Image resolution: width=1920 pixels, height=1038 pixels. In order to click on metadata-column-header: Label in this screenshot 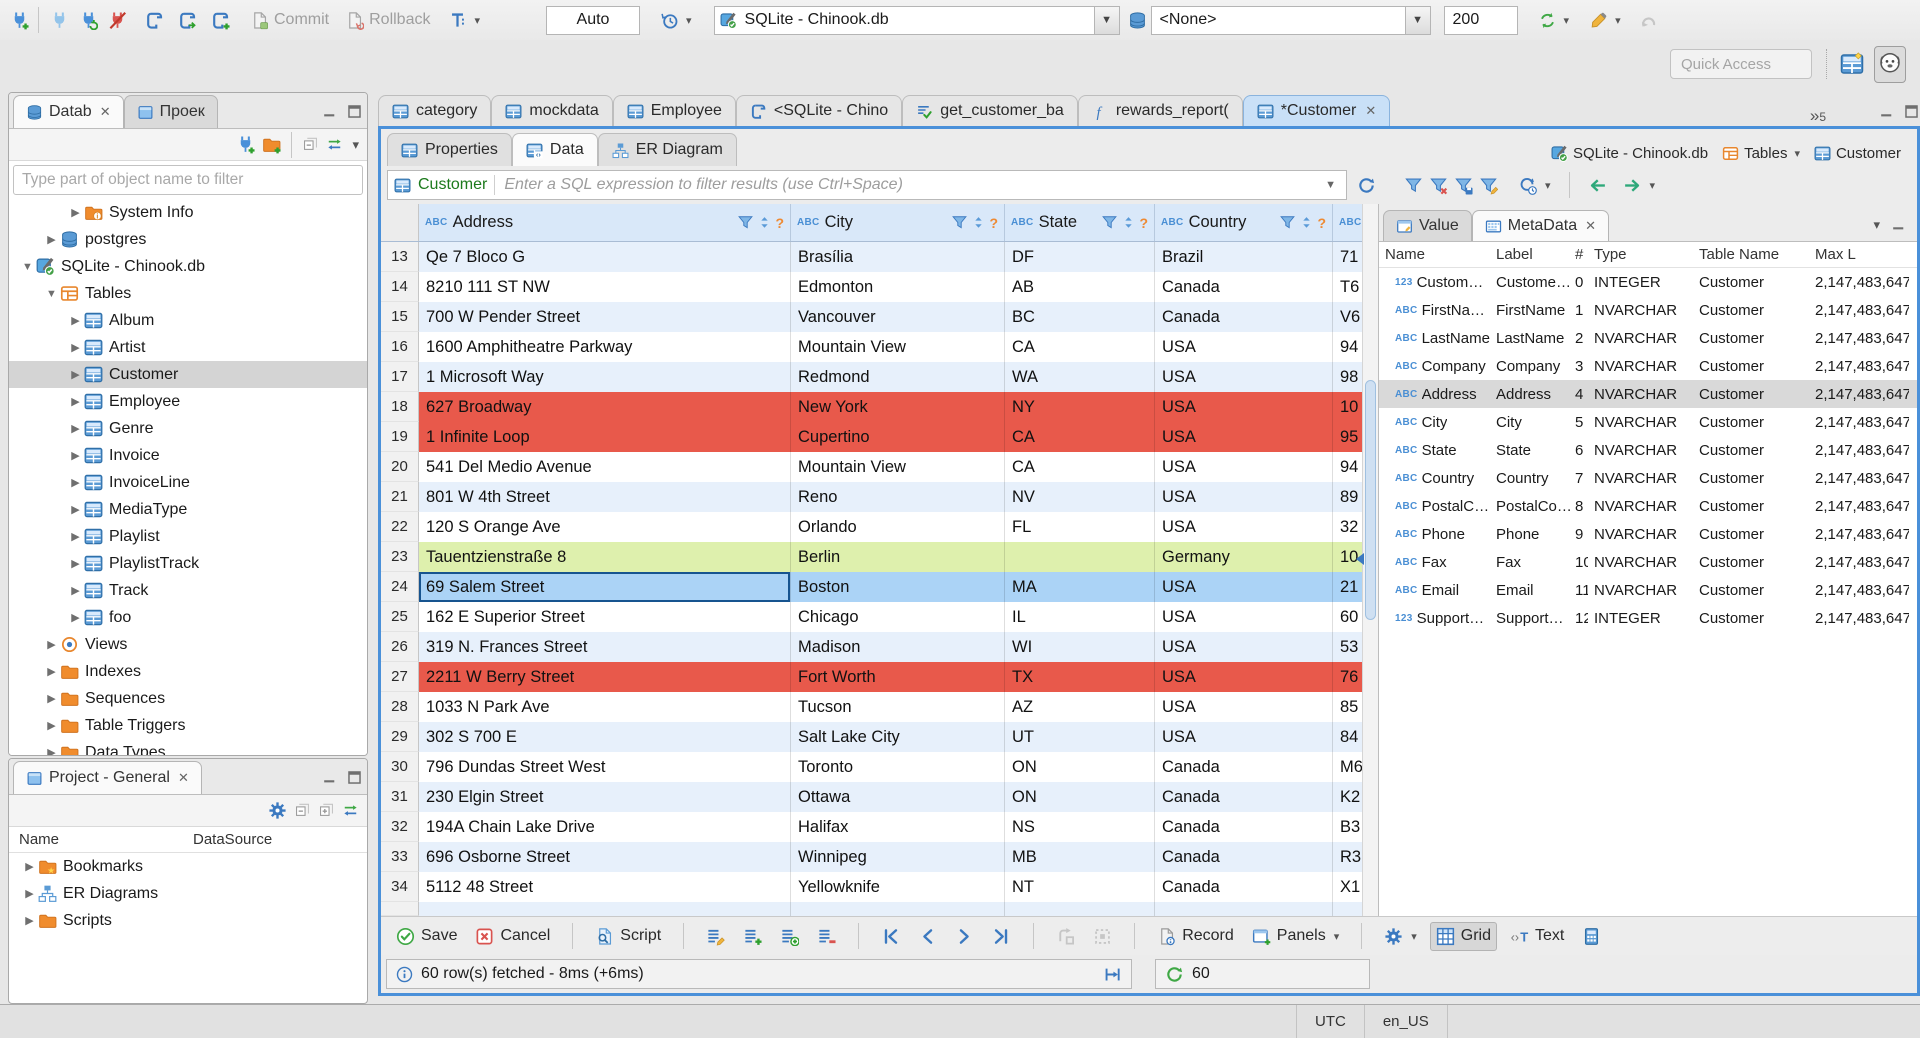, I will do `click(1531, 254)`.